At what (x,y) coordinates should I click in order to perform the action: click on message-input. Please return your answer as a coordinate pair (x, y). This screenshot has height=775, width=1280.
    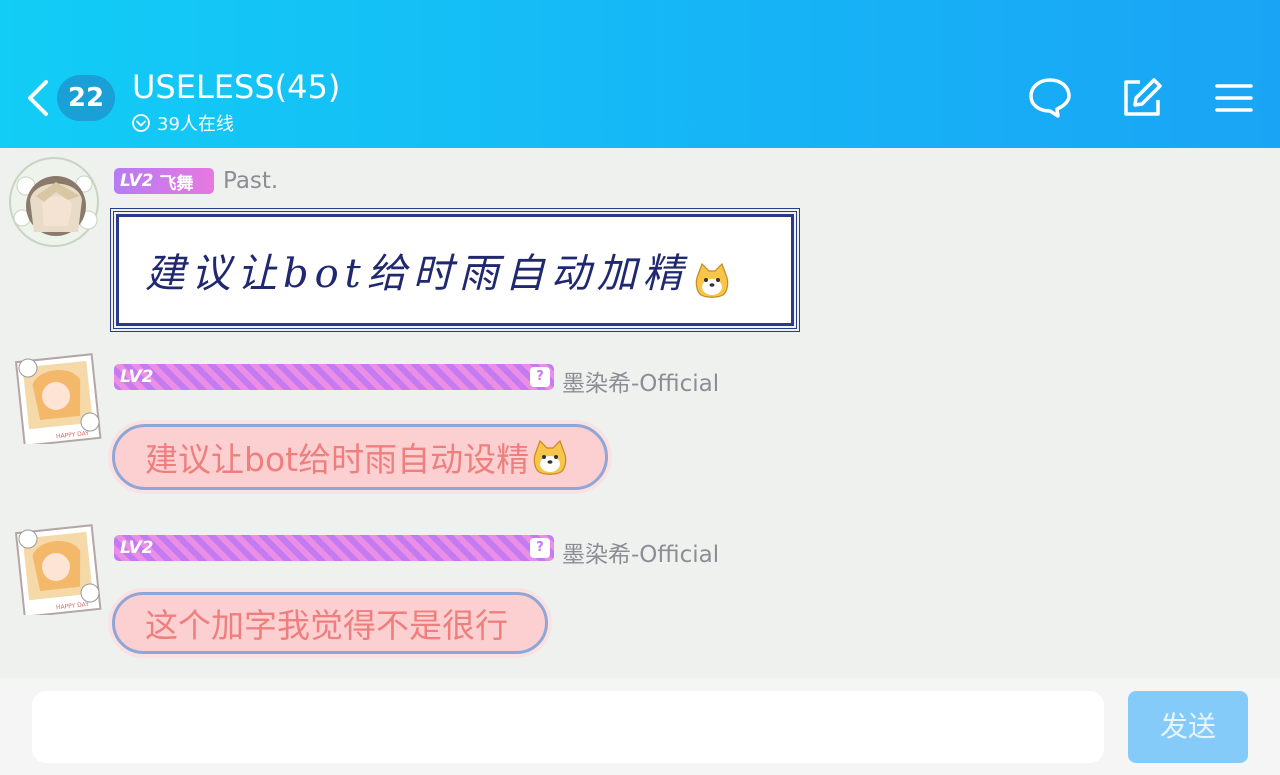
    Looking at the image, I should click on (568, 727).